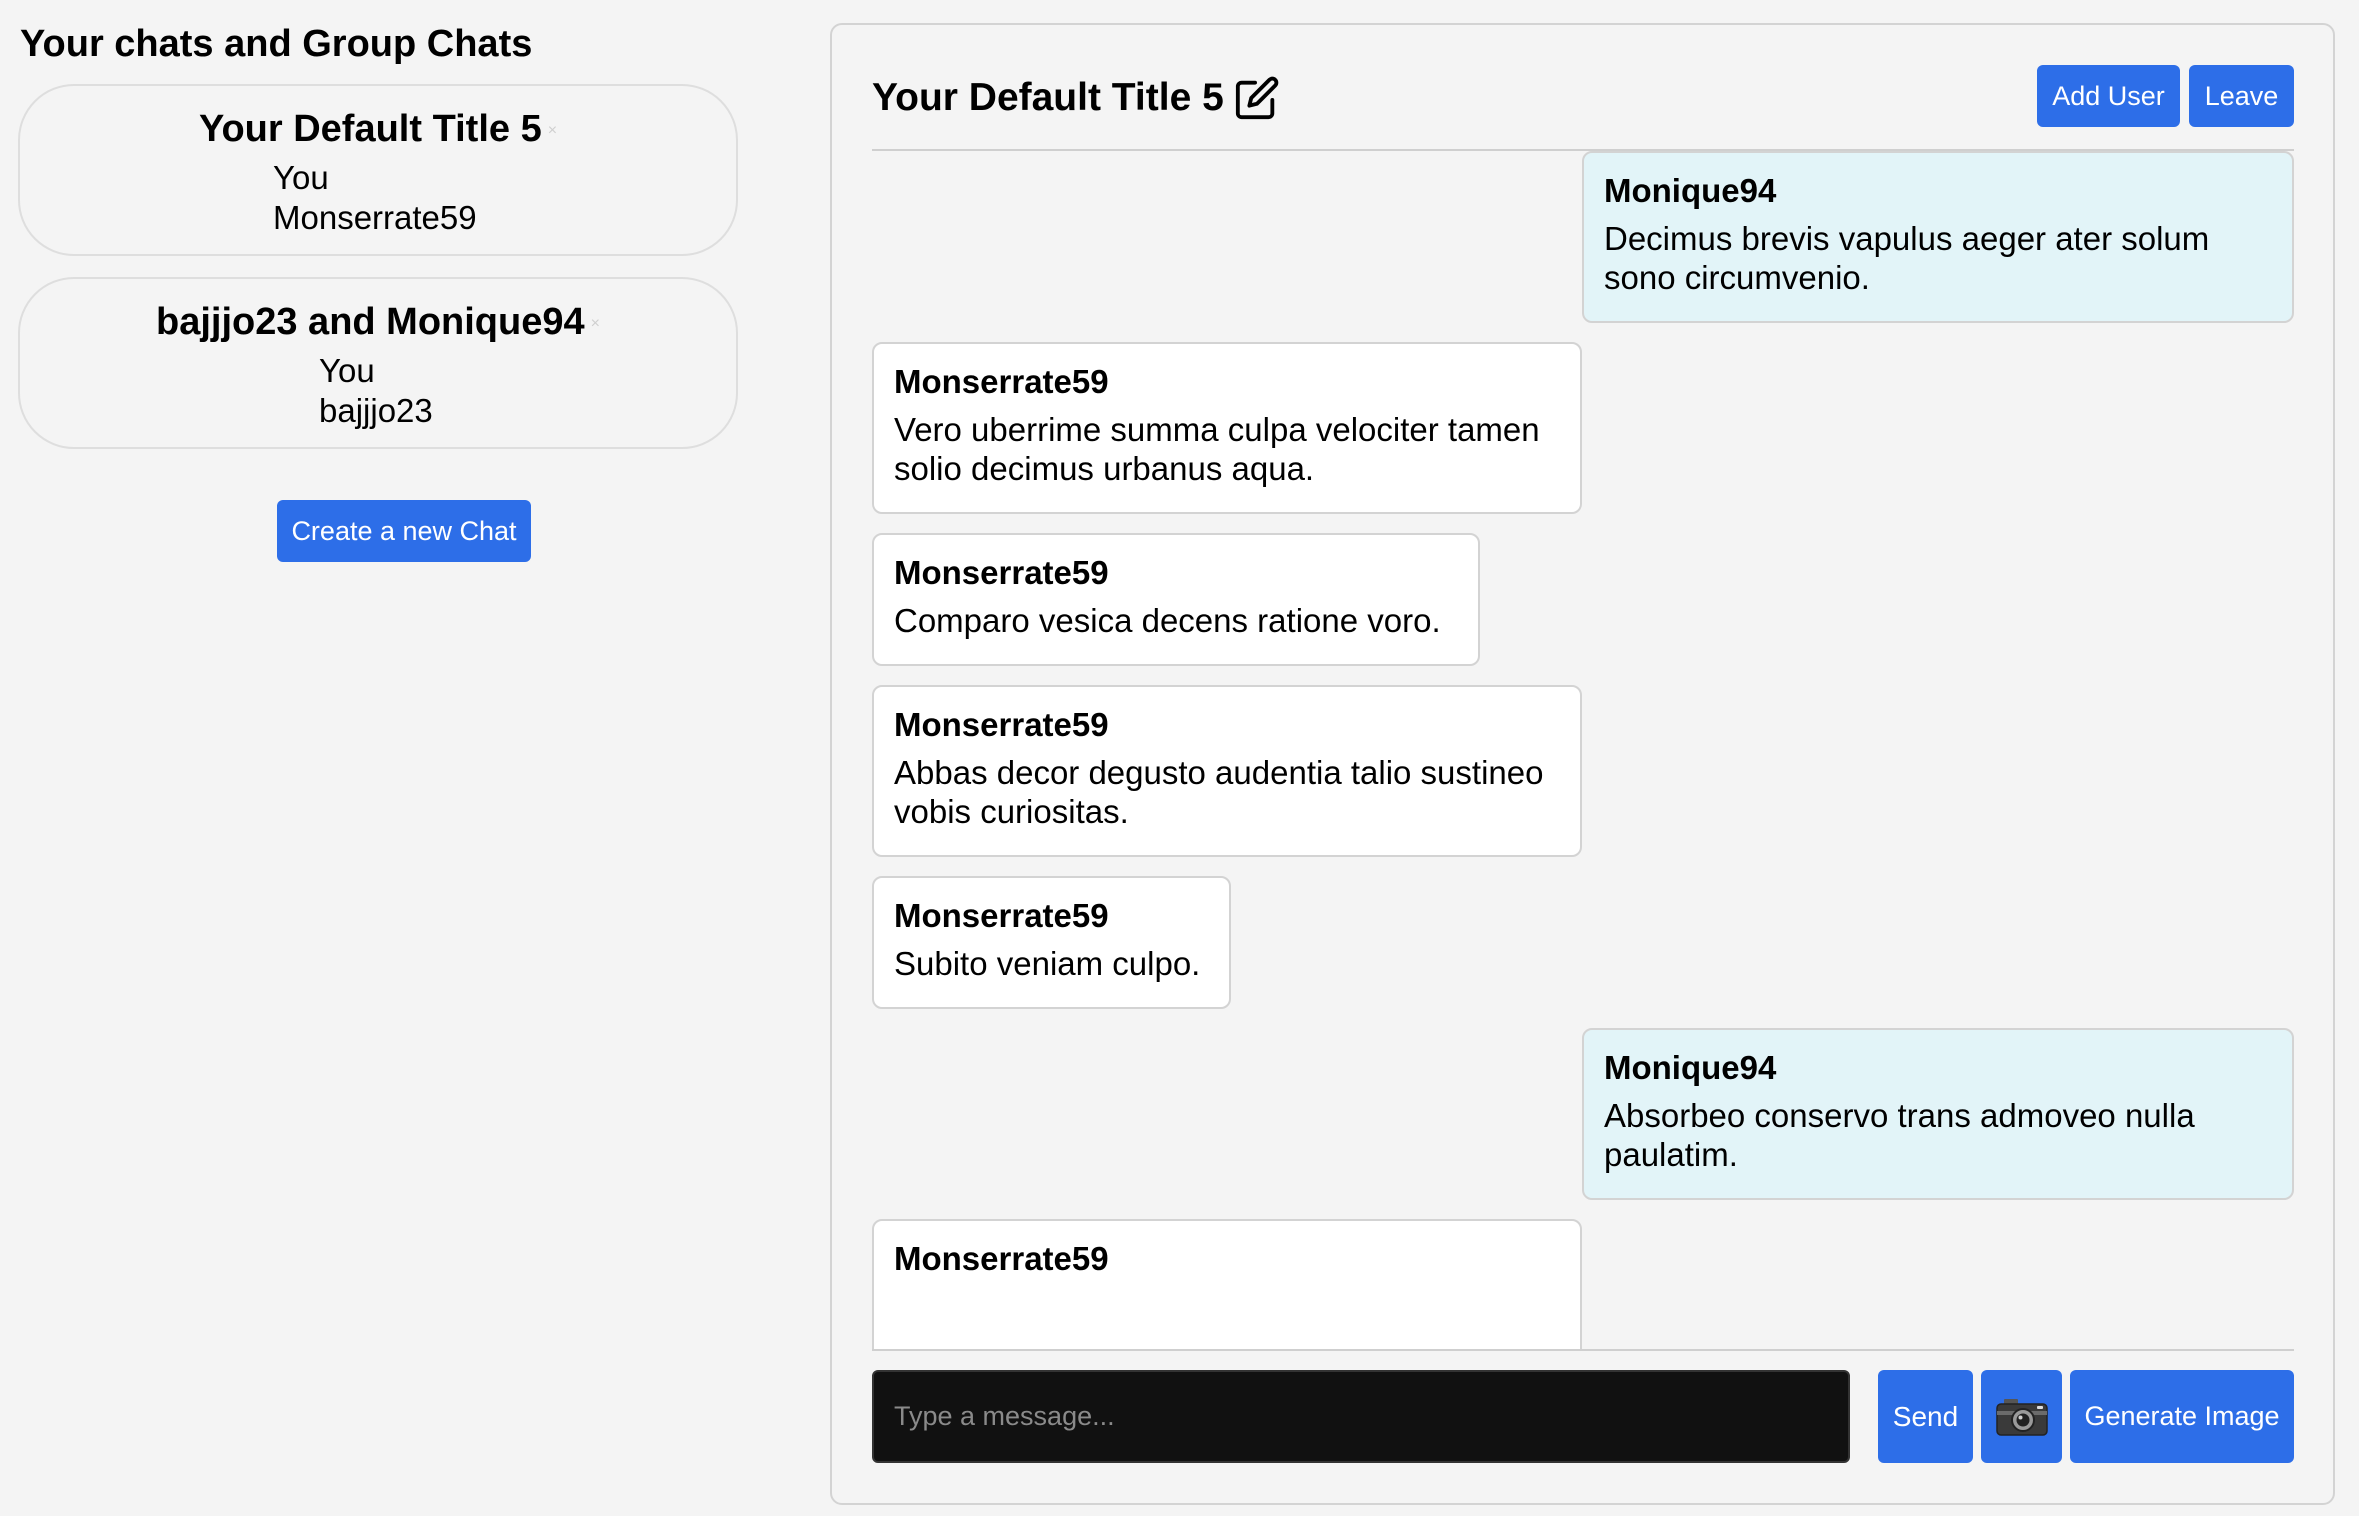  What do you see at coordinates (1167, 620) in the screenshot?
I see `message-text: Comparo vesica decens ratione voro.` at bounding box center [1167, 620].